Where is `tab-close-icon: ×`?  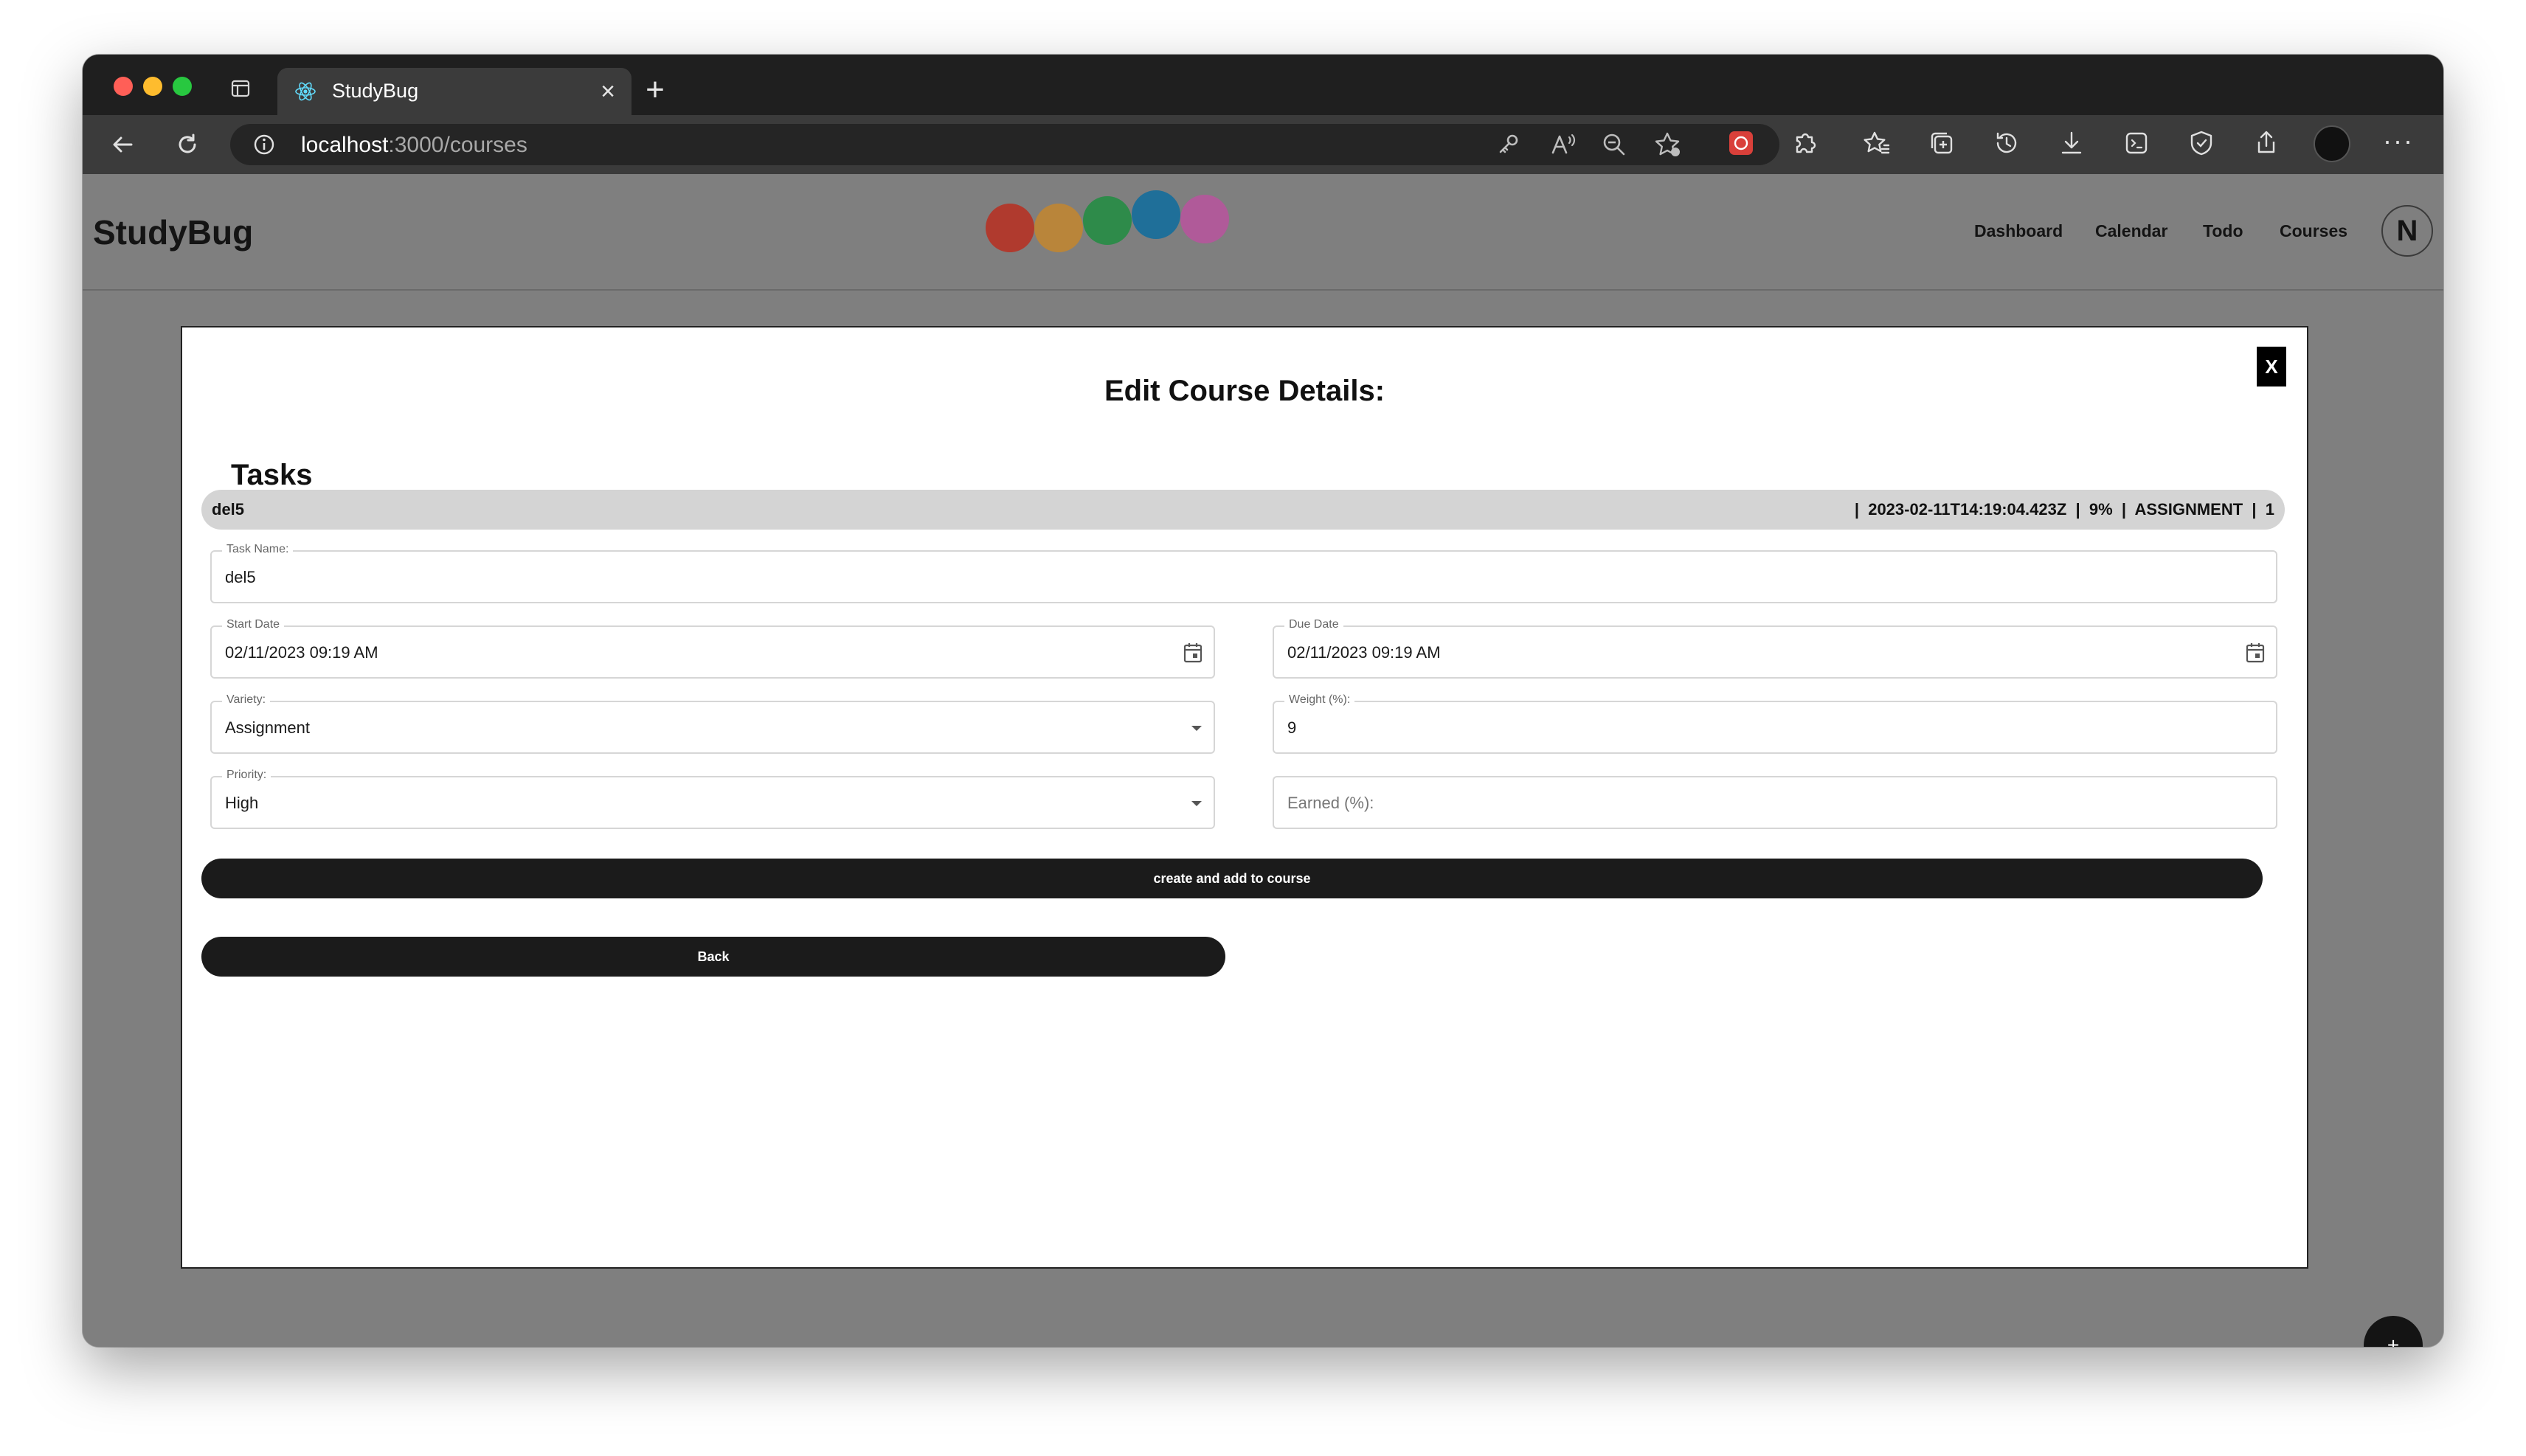
tab-close-icon: × is located at coordinates (608, 91).